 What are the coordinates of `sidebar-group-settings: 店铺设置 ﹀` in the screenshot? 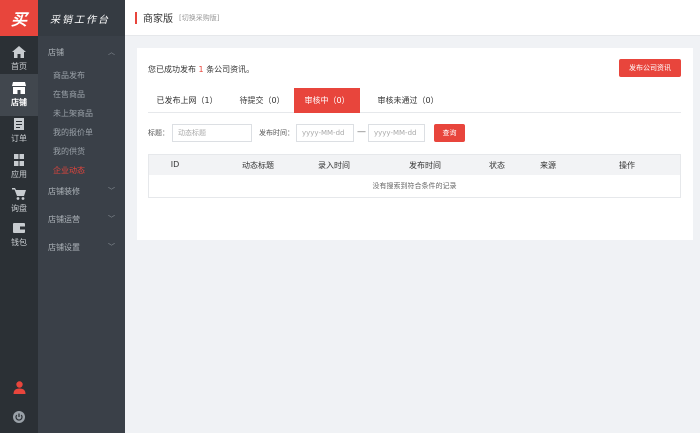 It's located at (81, 247).